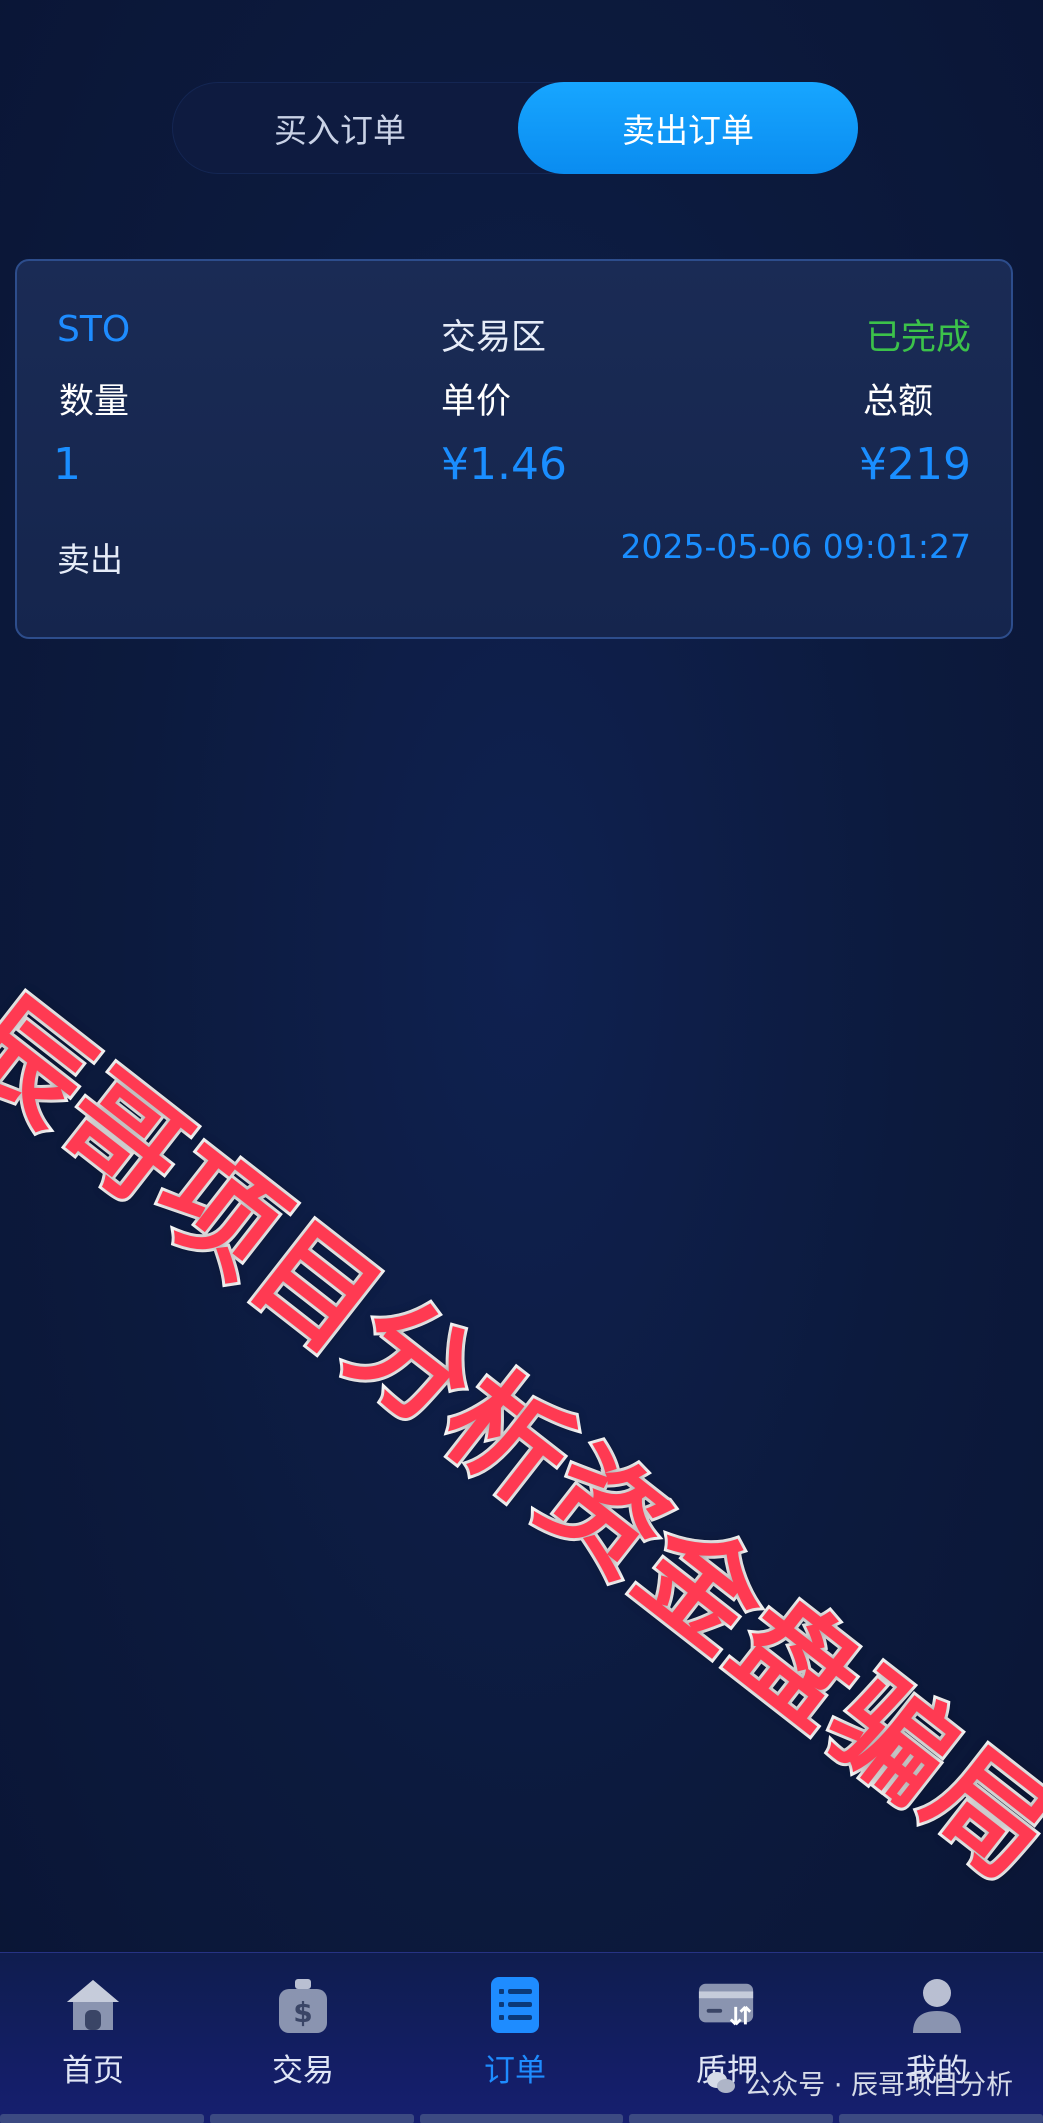  What do you see at coordinates (340, 128) in the screenshot?
I see `tab-buy-orders: 买入订单` at bounding box center [340, 128].